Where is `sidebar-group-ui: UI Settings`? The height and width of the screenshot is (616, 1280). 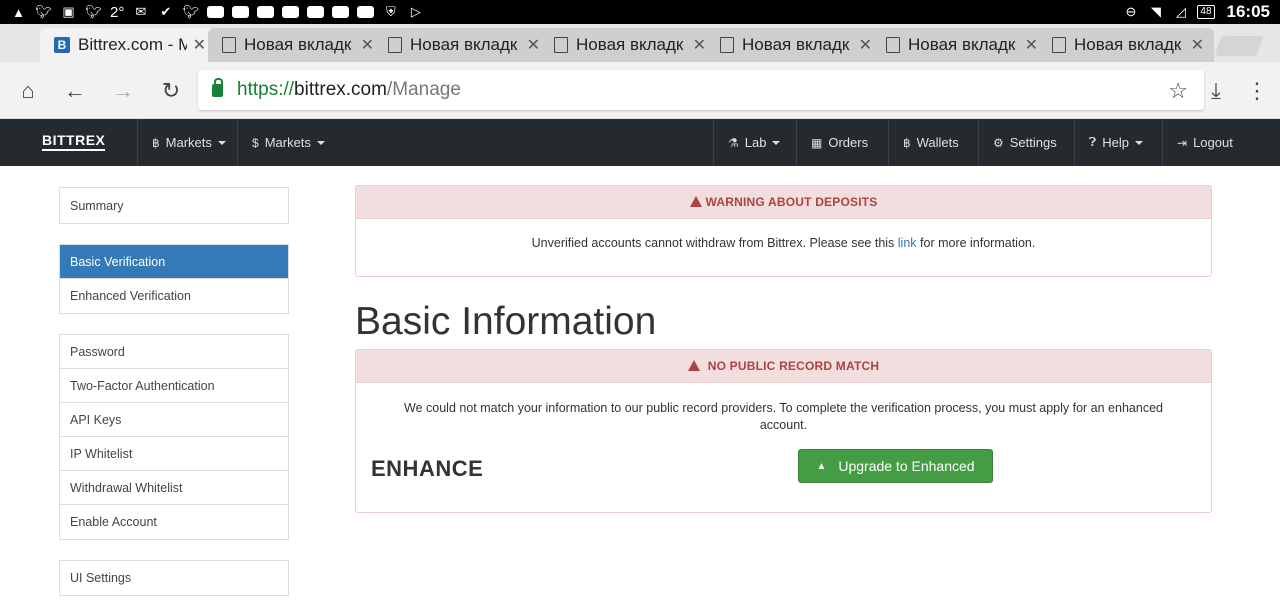 sidebar-group-ui: UI Settings is located at coordinates (174, 578).